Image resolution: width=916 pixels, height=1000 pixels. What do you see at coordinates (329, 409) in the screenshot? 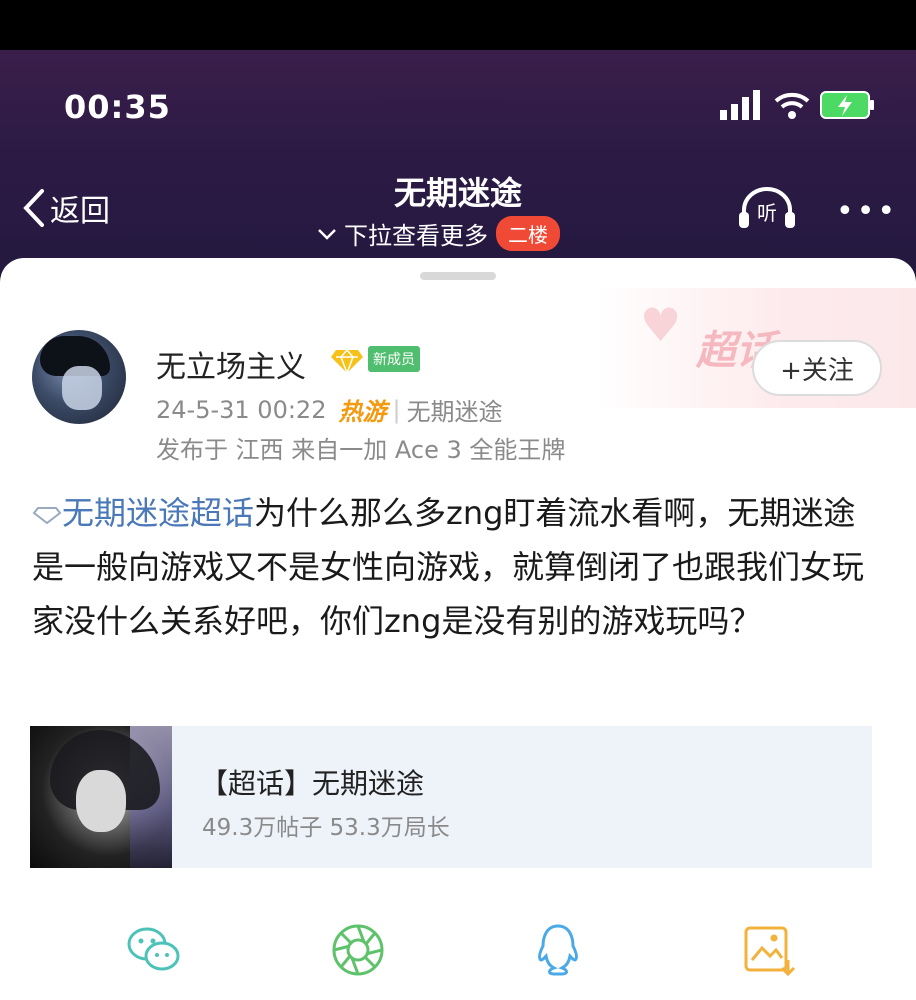
I see `post-meta: 24-5-31 00:22 热游 | 无期迷途` at bounding box center [329, 409].